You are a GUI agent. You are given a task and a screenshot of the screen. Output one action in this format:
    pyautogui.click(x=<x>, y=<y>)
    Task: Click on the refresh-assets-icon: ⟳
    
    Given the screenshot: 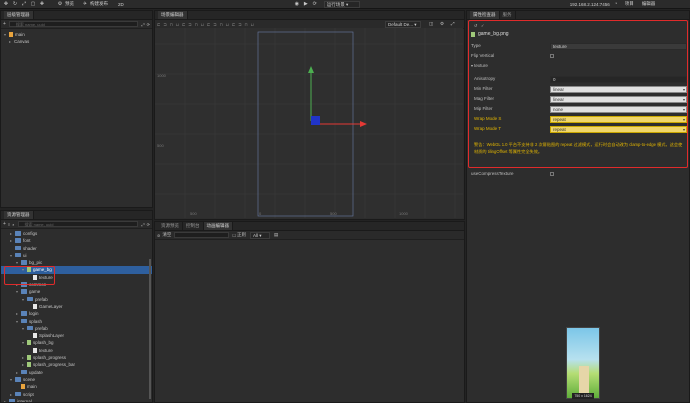 What is the action you would take?
    pyautogui.click(x=148, y=224)
    